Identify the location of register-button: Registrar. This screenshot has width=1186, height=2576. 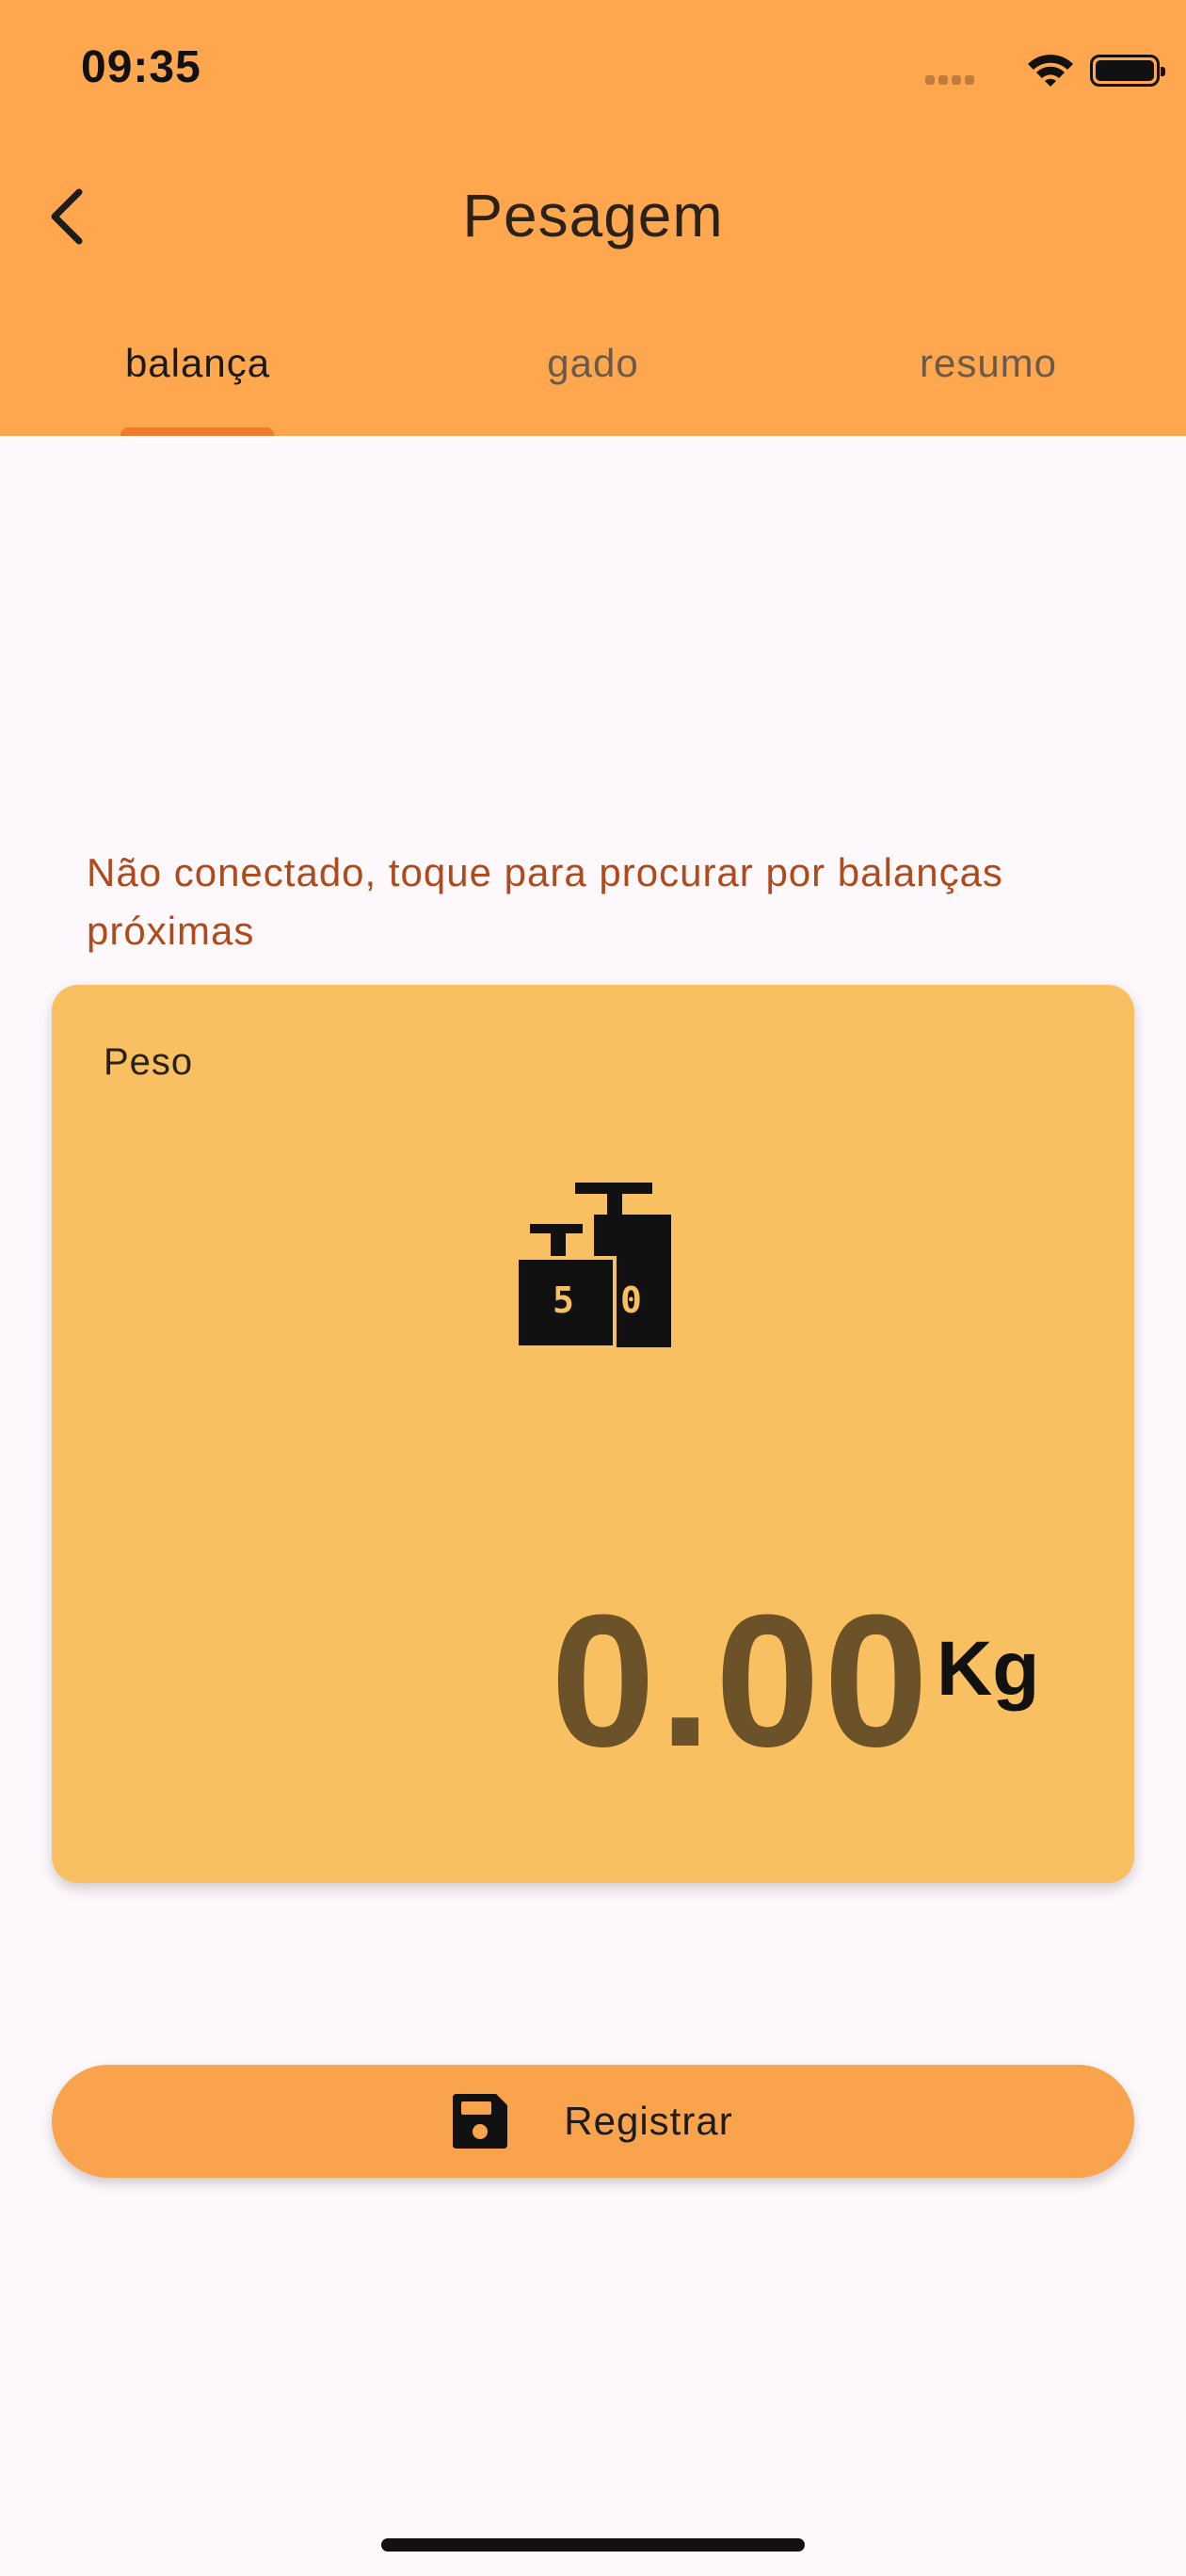
(593, 2121).